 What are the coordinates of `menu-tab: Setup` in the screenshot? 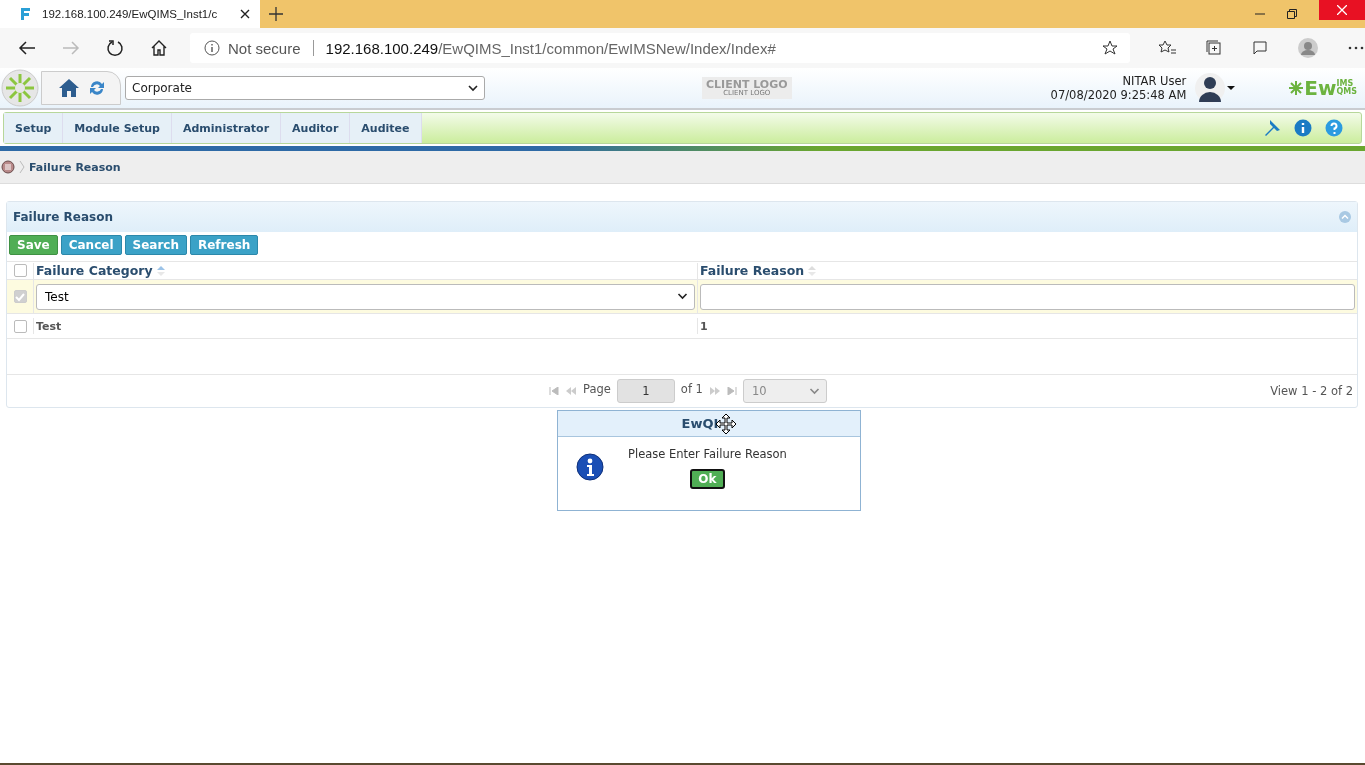 It's located at (34, 128).